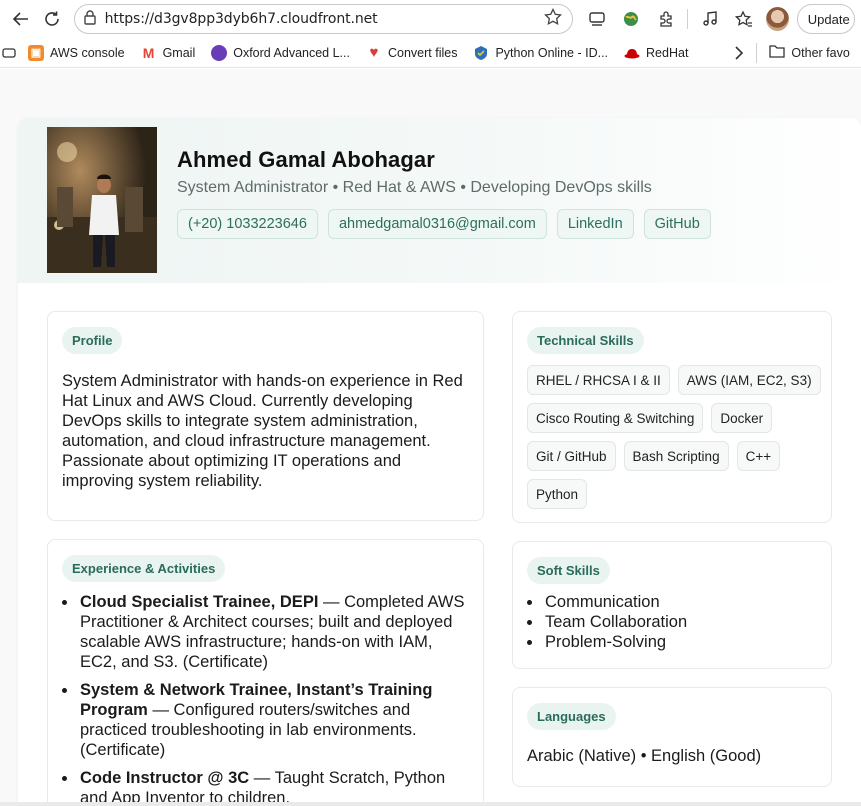 The width and height of the screenshot is (861, 806). I want to click on bookmark-other-favorites: Other favo, so click(809, 53).